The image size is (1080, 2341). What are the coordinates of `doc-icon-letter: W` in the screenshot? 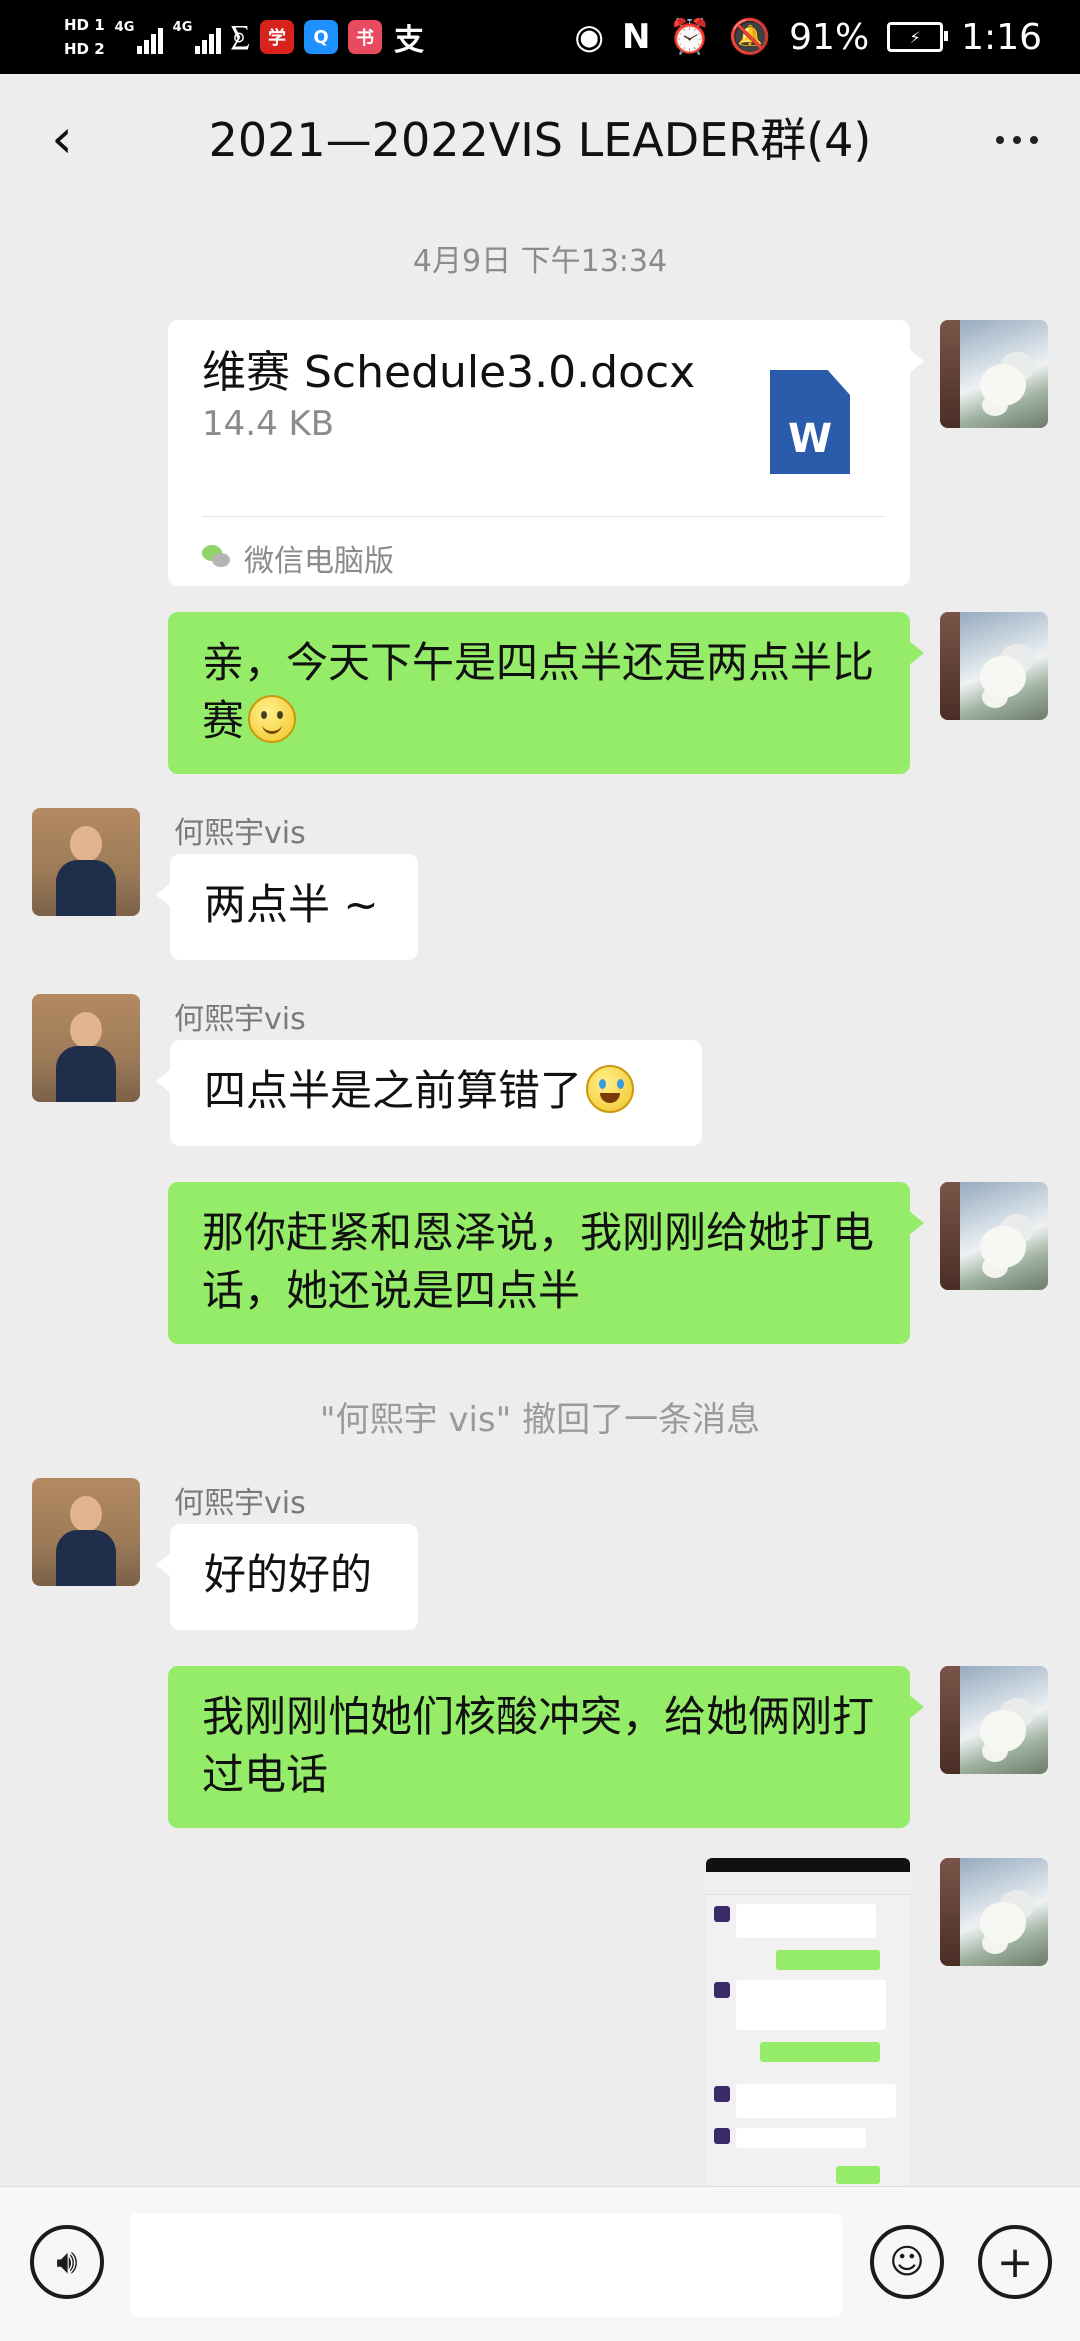 It's located at (810, 439).